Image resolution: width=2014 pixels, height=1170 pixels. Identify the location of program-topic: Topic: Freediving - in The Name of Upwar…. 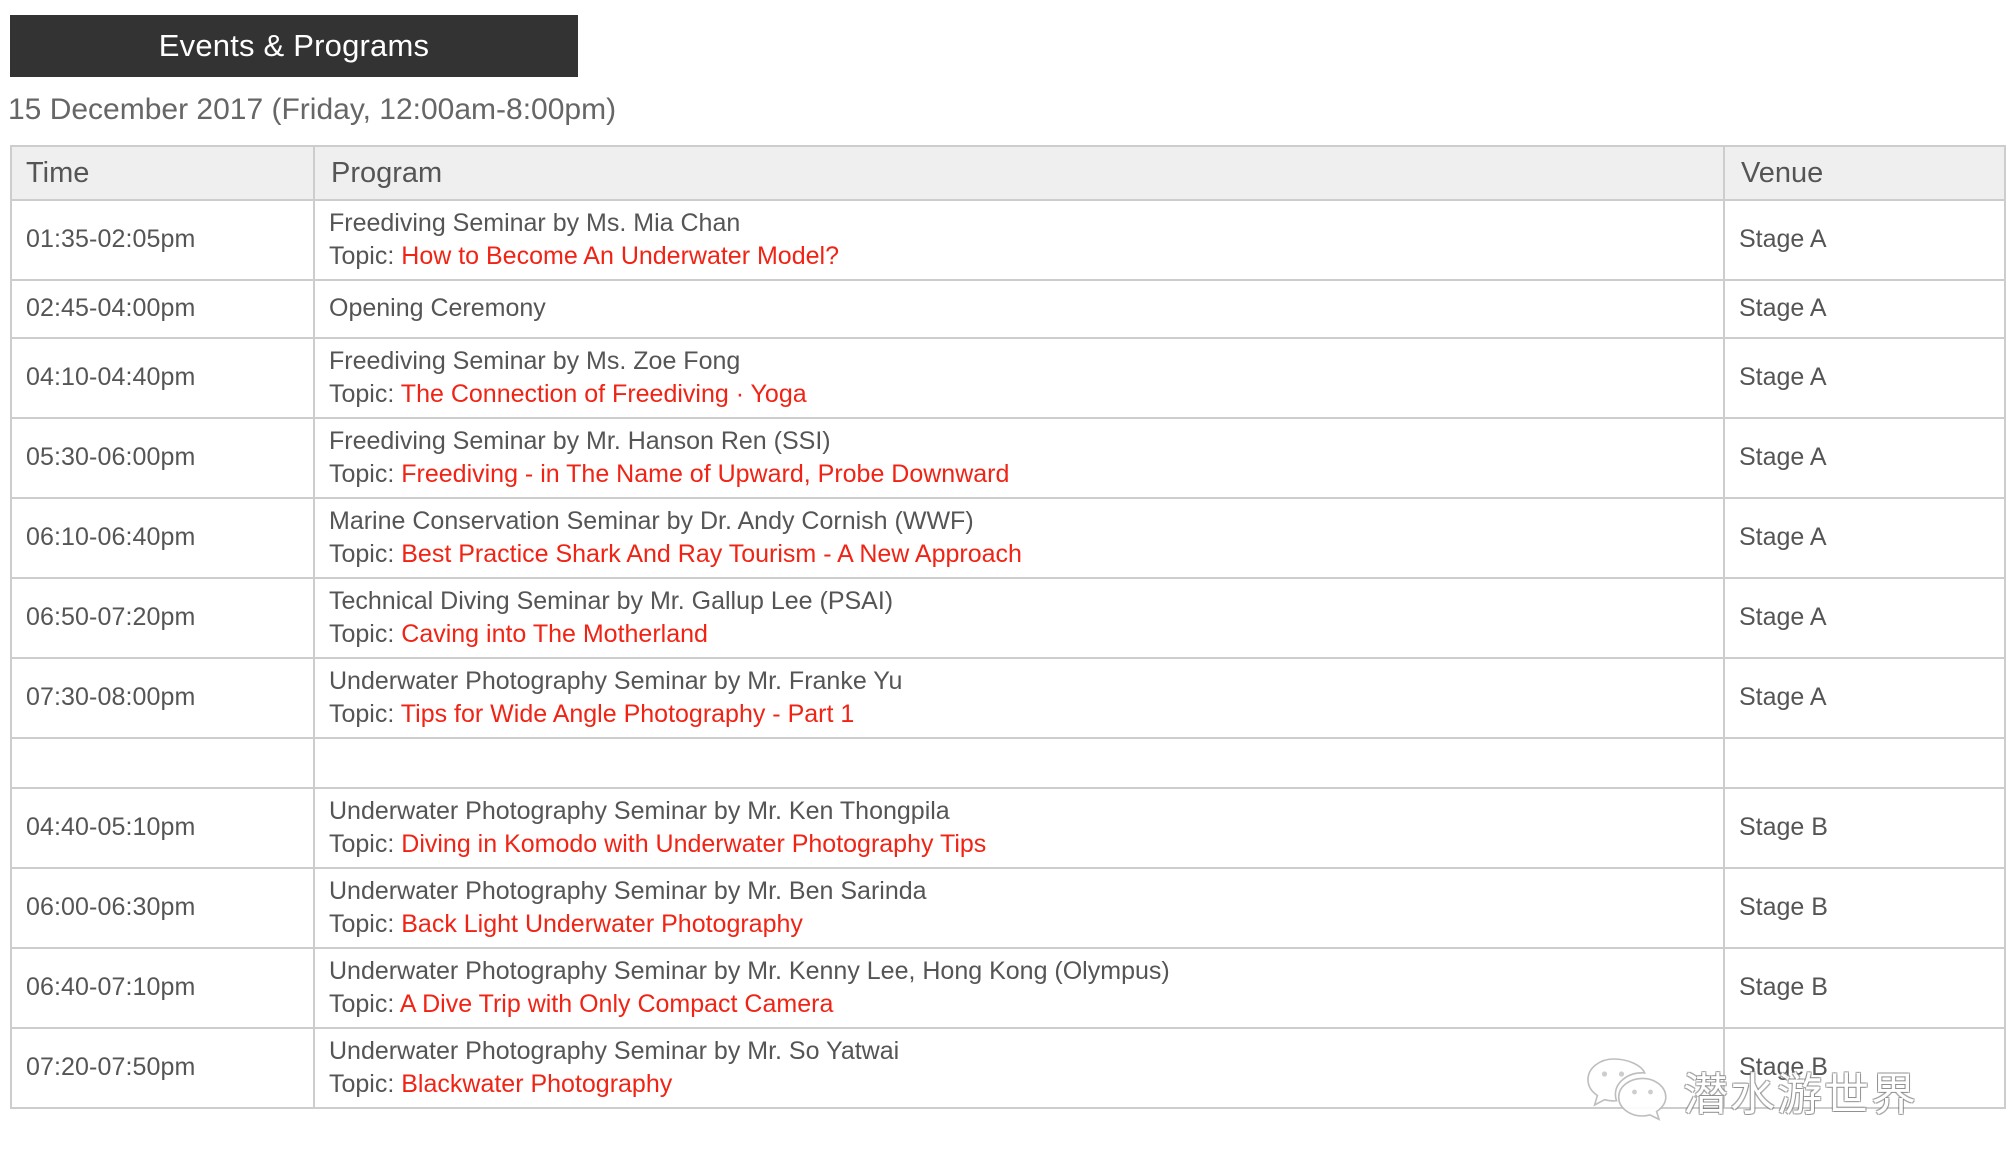
(1019, 474).